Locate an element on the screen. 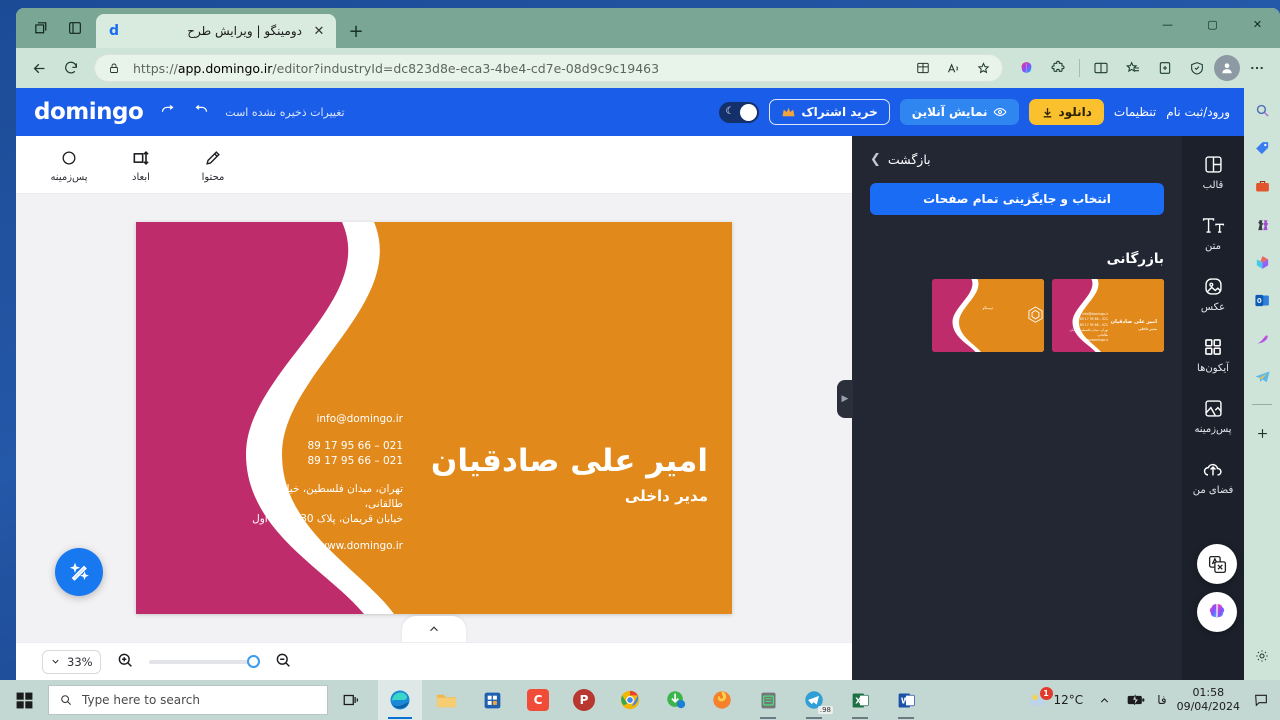  tab-strip: d دومینگو | ویرایش طرح ✕ + — ▢ ✕ is located at coordinates (648, 28).